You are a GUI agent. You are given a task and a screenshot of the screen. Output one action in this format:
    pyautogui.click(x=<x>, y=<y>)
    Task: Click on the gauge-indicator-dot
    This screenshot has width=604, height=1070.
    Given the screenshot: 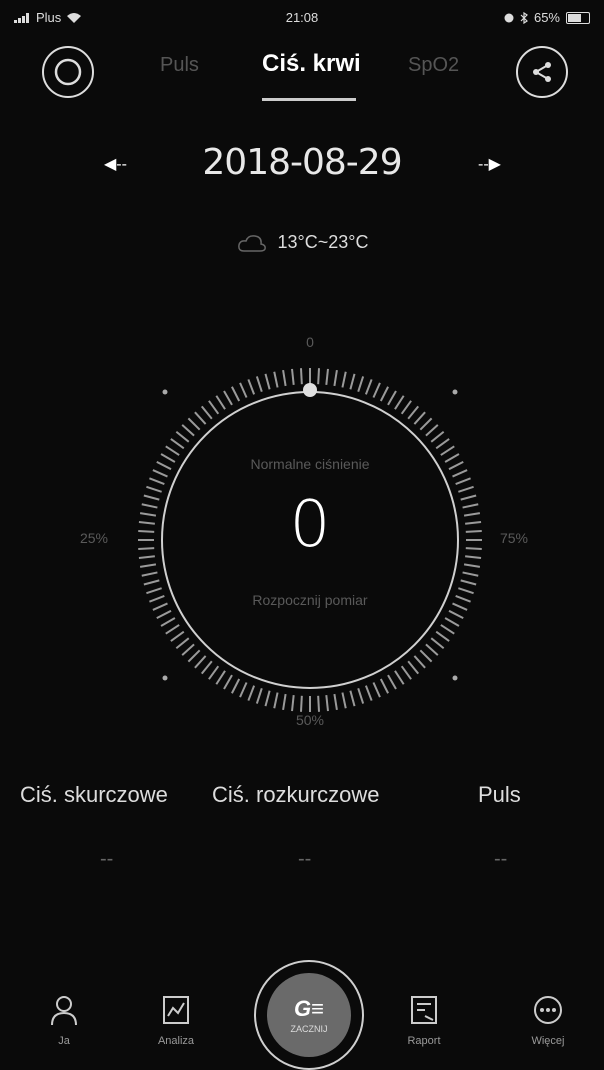 What is the action you would take?
    pyautogui.click(x=310, y=390)
    